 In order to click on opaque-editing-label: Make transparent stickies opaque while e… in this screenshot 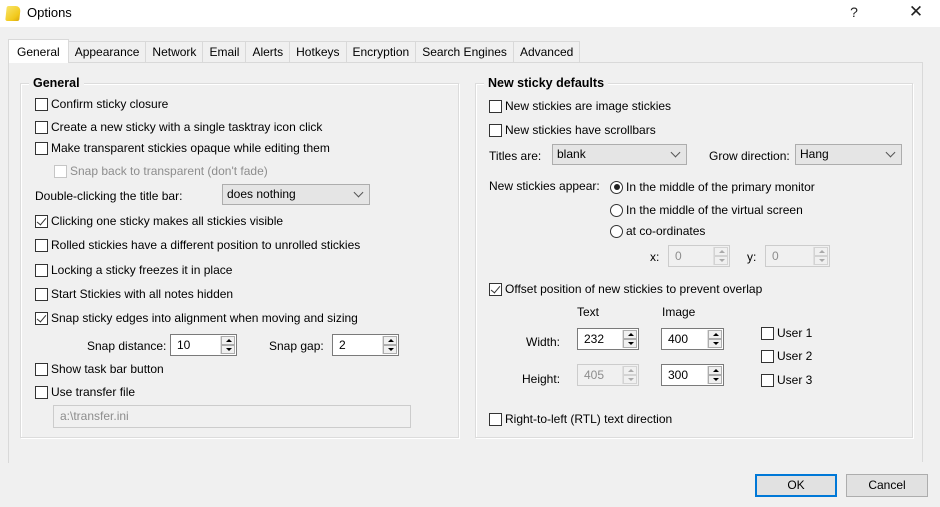, I will do `click(190, 148)`.